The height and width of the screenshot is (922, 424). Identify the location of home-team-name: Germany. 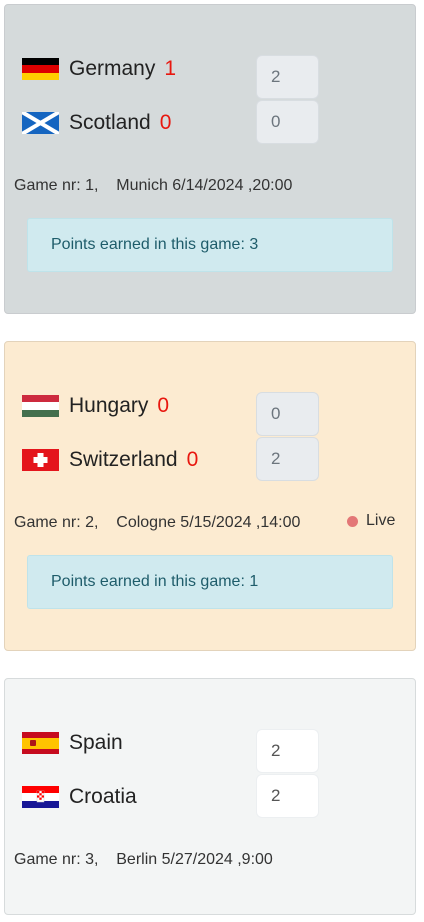
(112, 68).